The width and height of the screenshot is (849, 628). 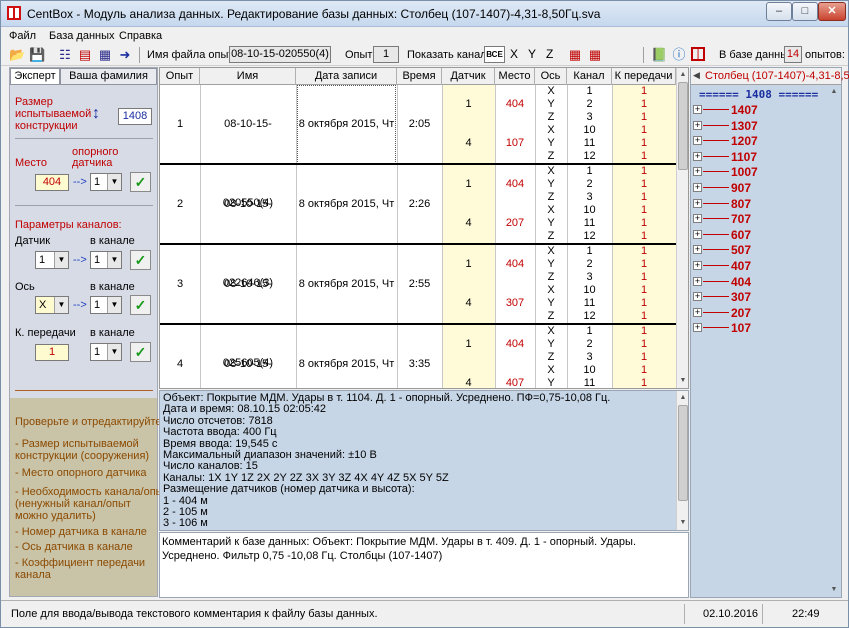 I want to click on tree-root: ====== 1408 ======, so click(x=758, y=94).